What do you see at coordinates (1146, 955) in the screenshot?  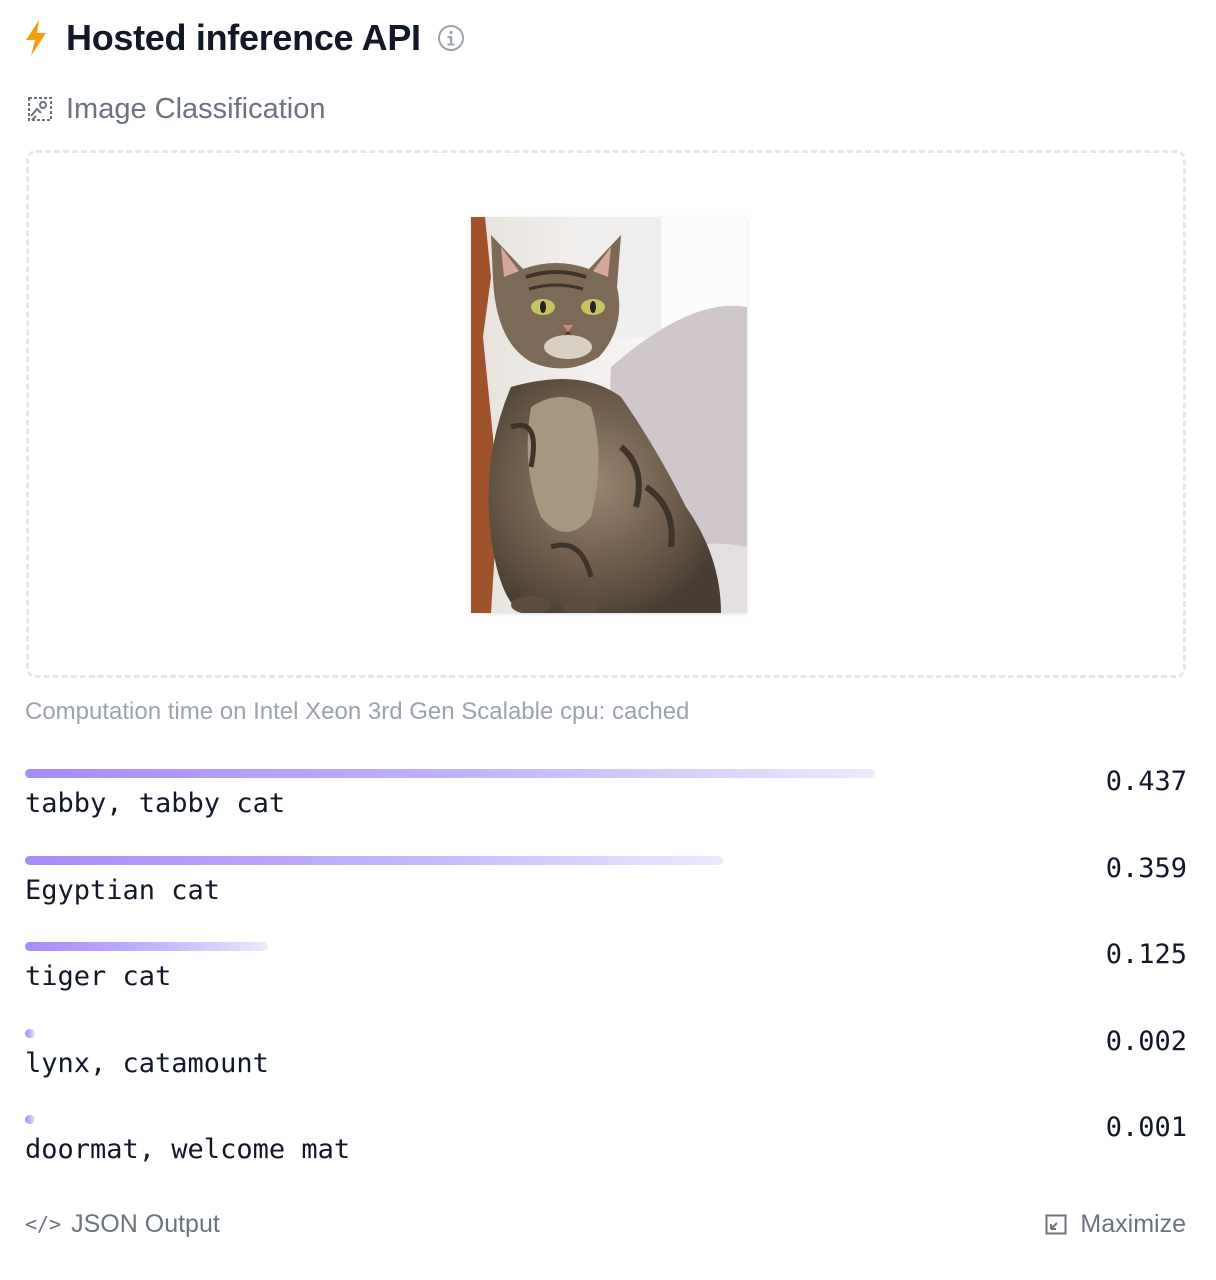 I see `result-score: 0.125` at bounding box center [1146, 955].